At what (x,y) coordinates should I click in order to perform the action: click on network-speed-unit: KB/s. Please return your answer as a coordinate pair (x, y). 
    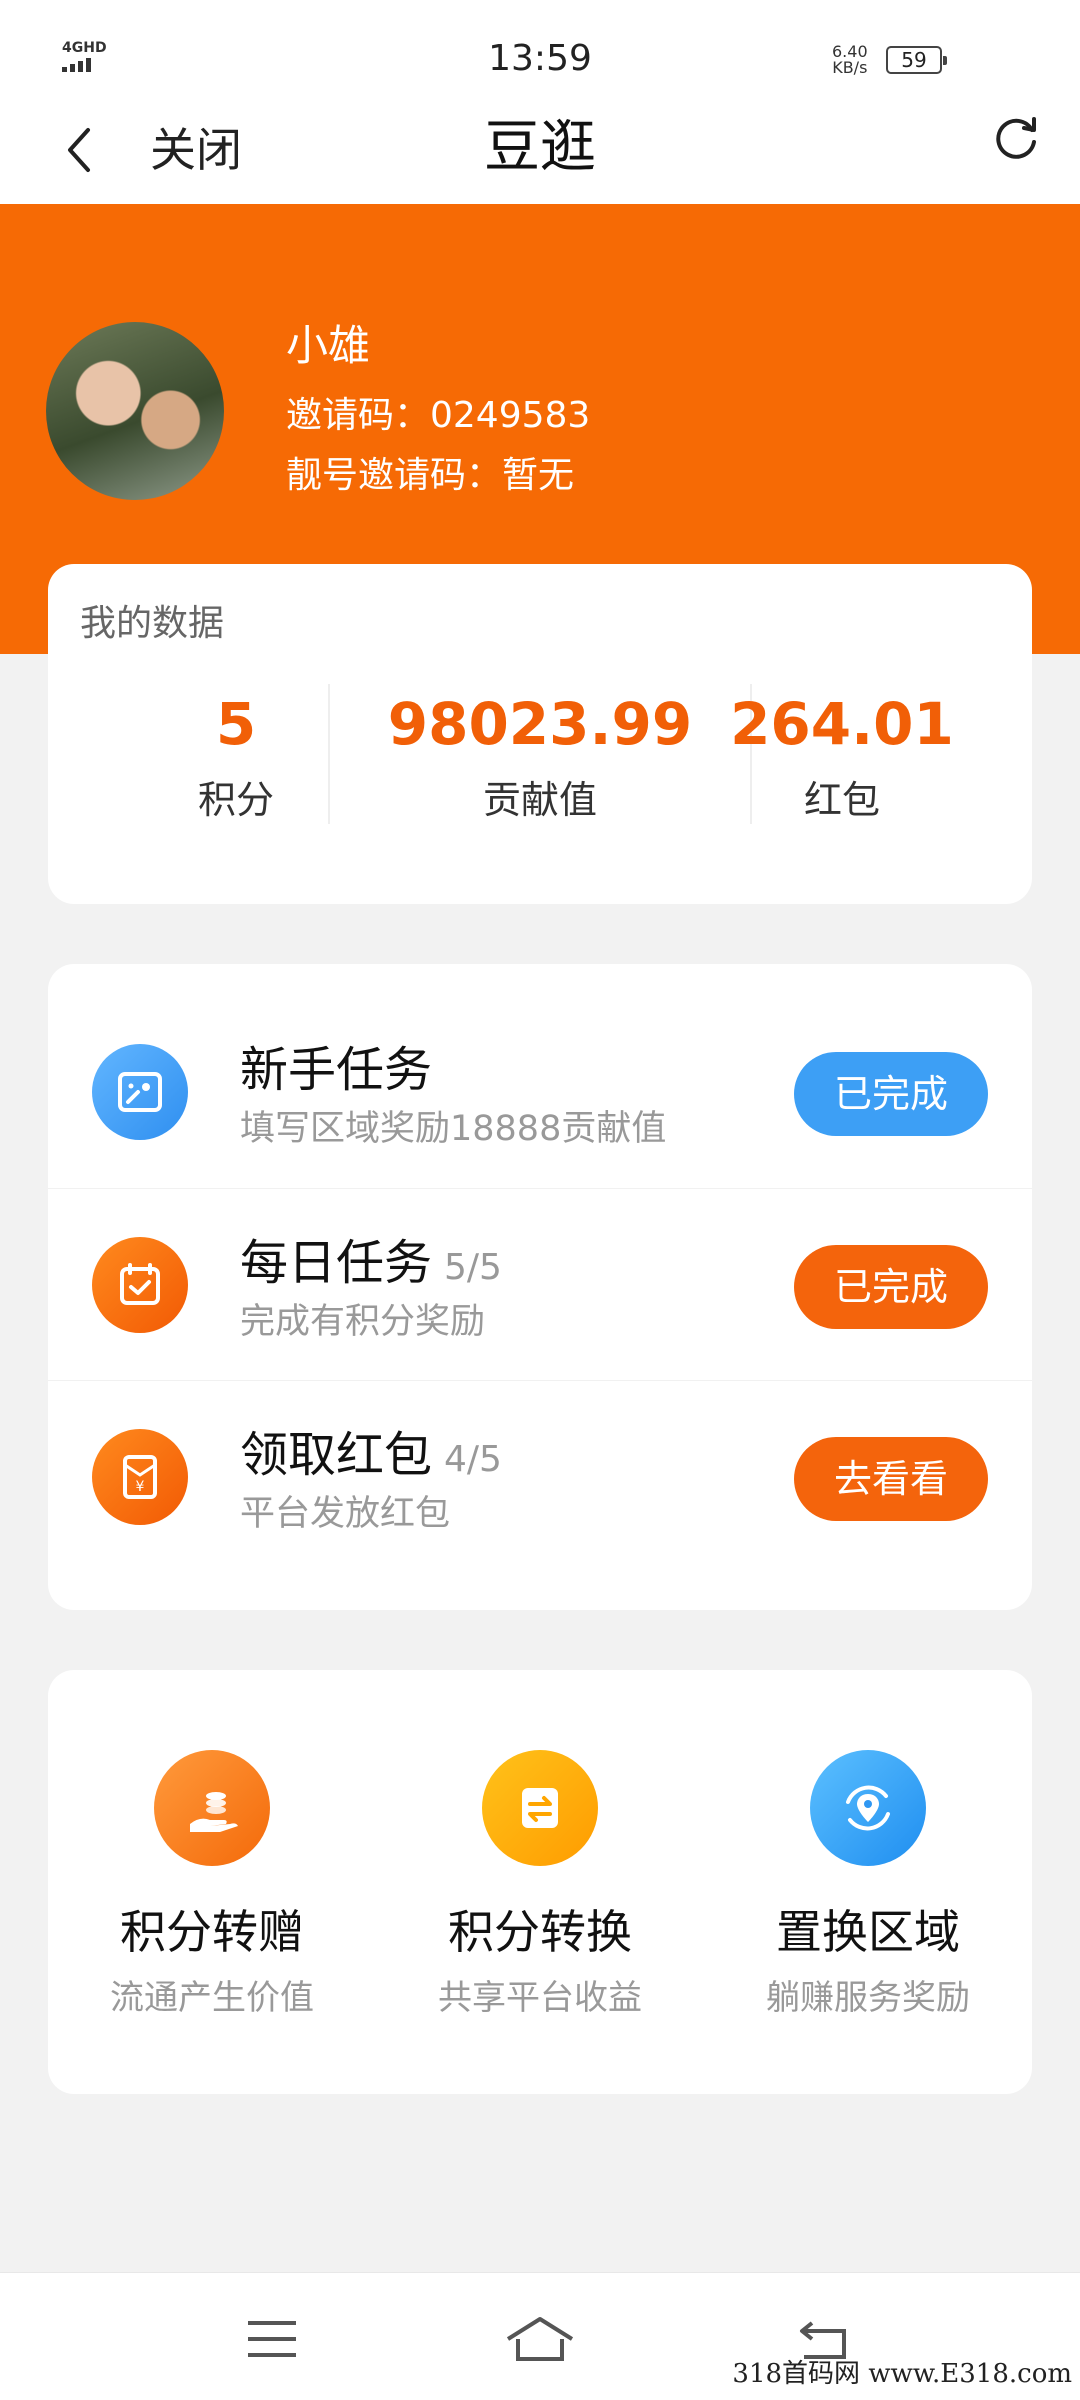
    Looking at the image, I should click on (850, 67).